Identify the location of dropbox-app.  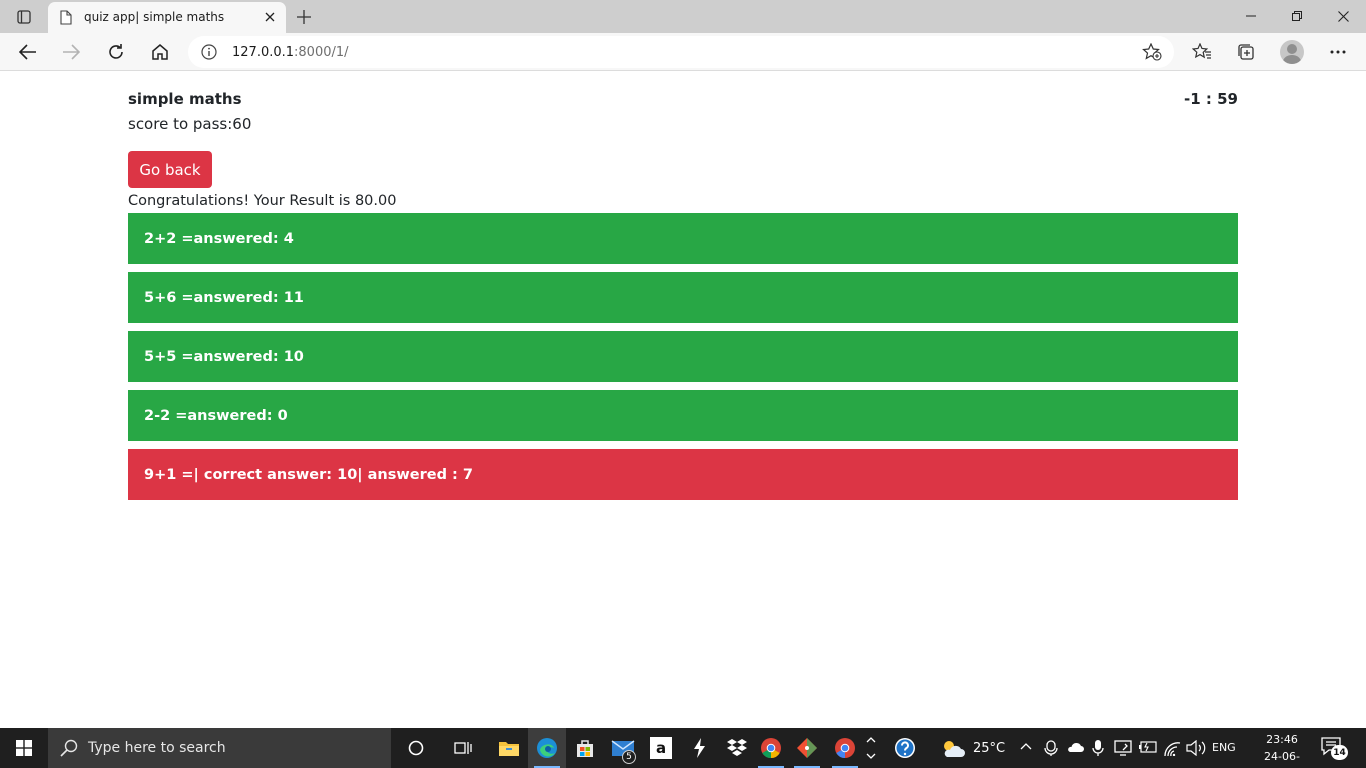
(737, 748).